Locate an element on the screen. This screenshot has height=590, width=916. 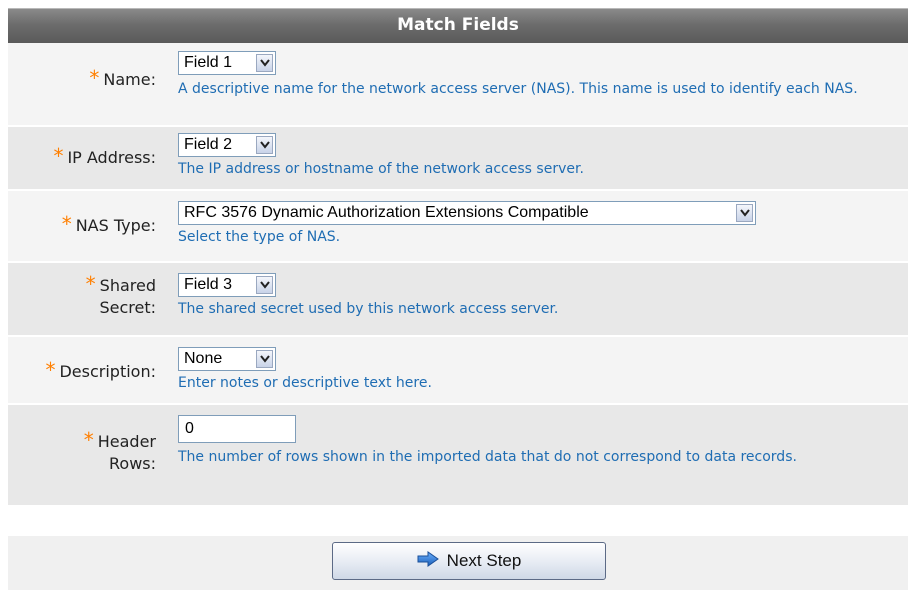
header-rows-input is located at coordinates (237, 429).